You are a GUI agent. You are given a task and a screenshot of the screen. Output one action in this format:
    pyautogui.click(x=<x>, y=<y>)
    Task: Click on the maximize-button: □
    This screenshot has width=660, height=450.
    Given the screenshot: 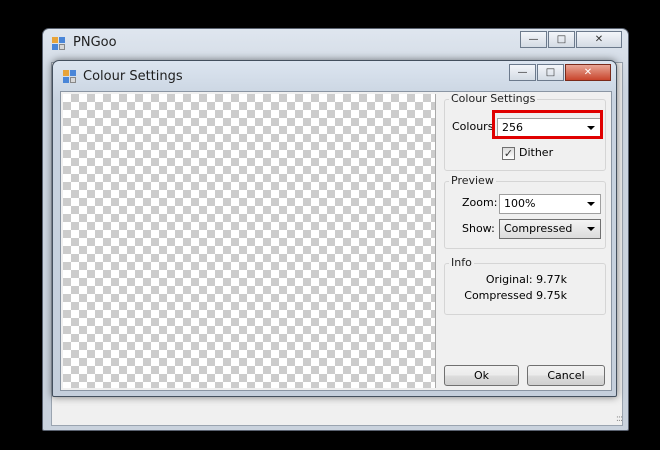 What is the action you would take?
    pyautogui.click(x=561, y=39)
    